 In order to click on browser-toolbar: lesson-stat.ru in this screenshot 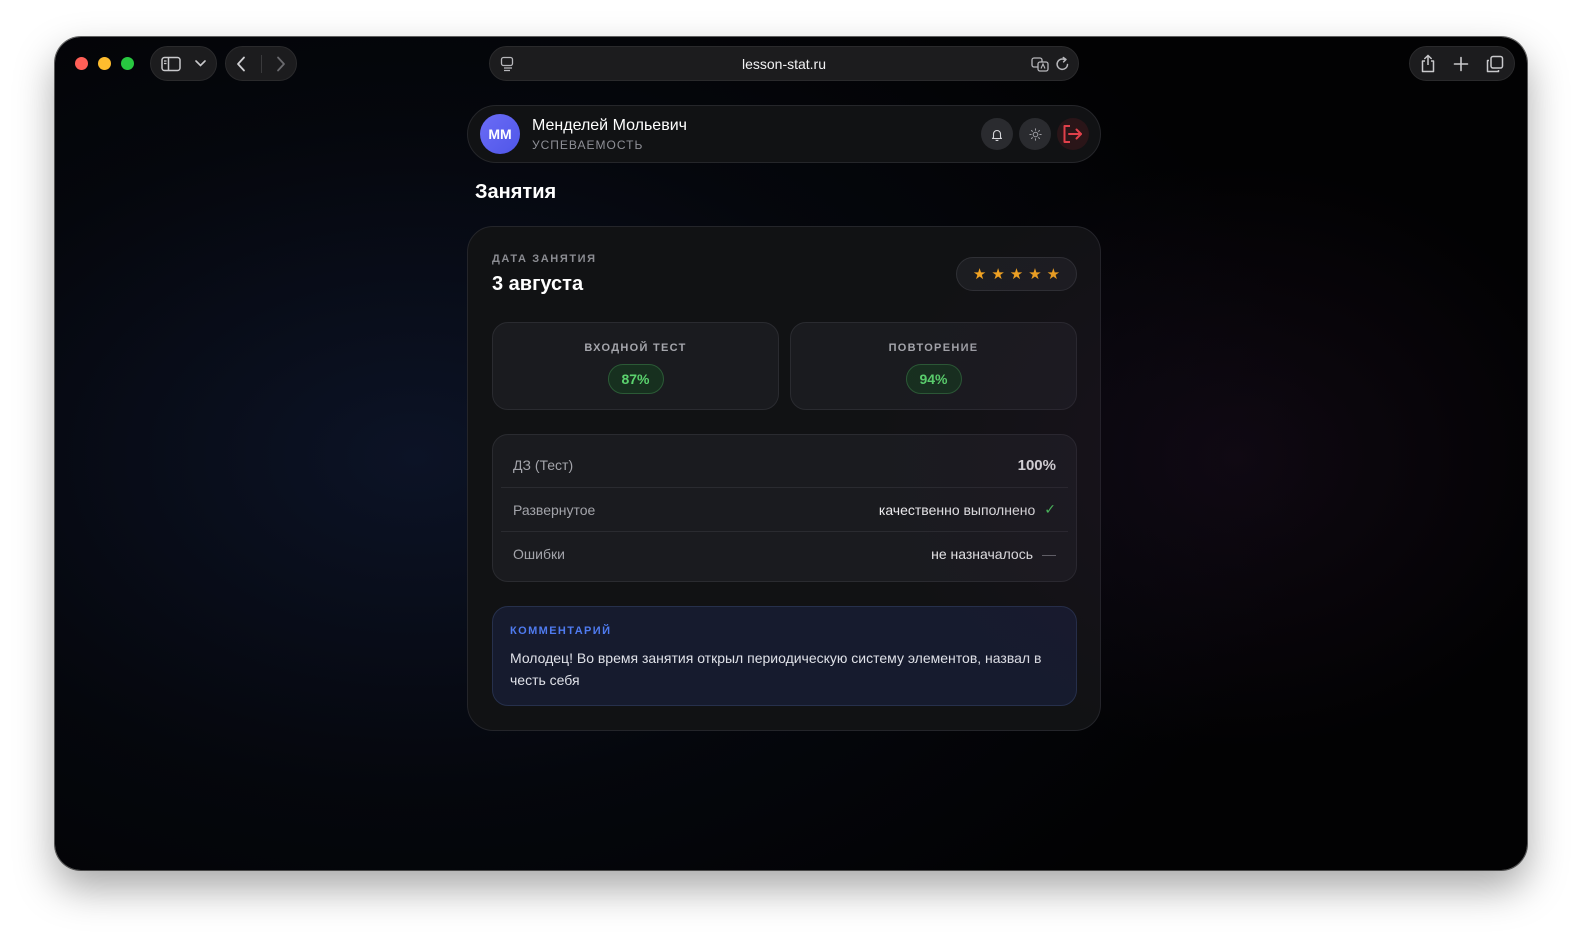, I will do `click(791, 64)`.